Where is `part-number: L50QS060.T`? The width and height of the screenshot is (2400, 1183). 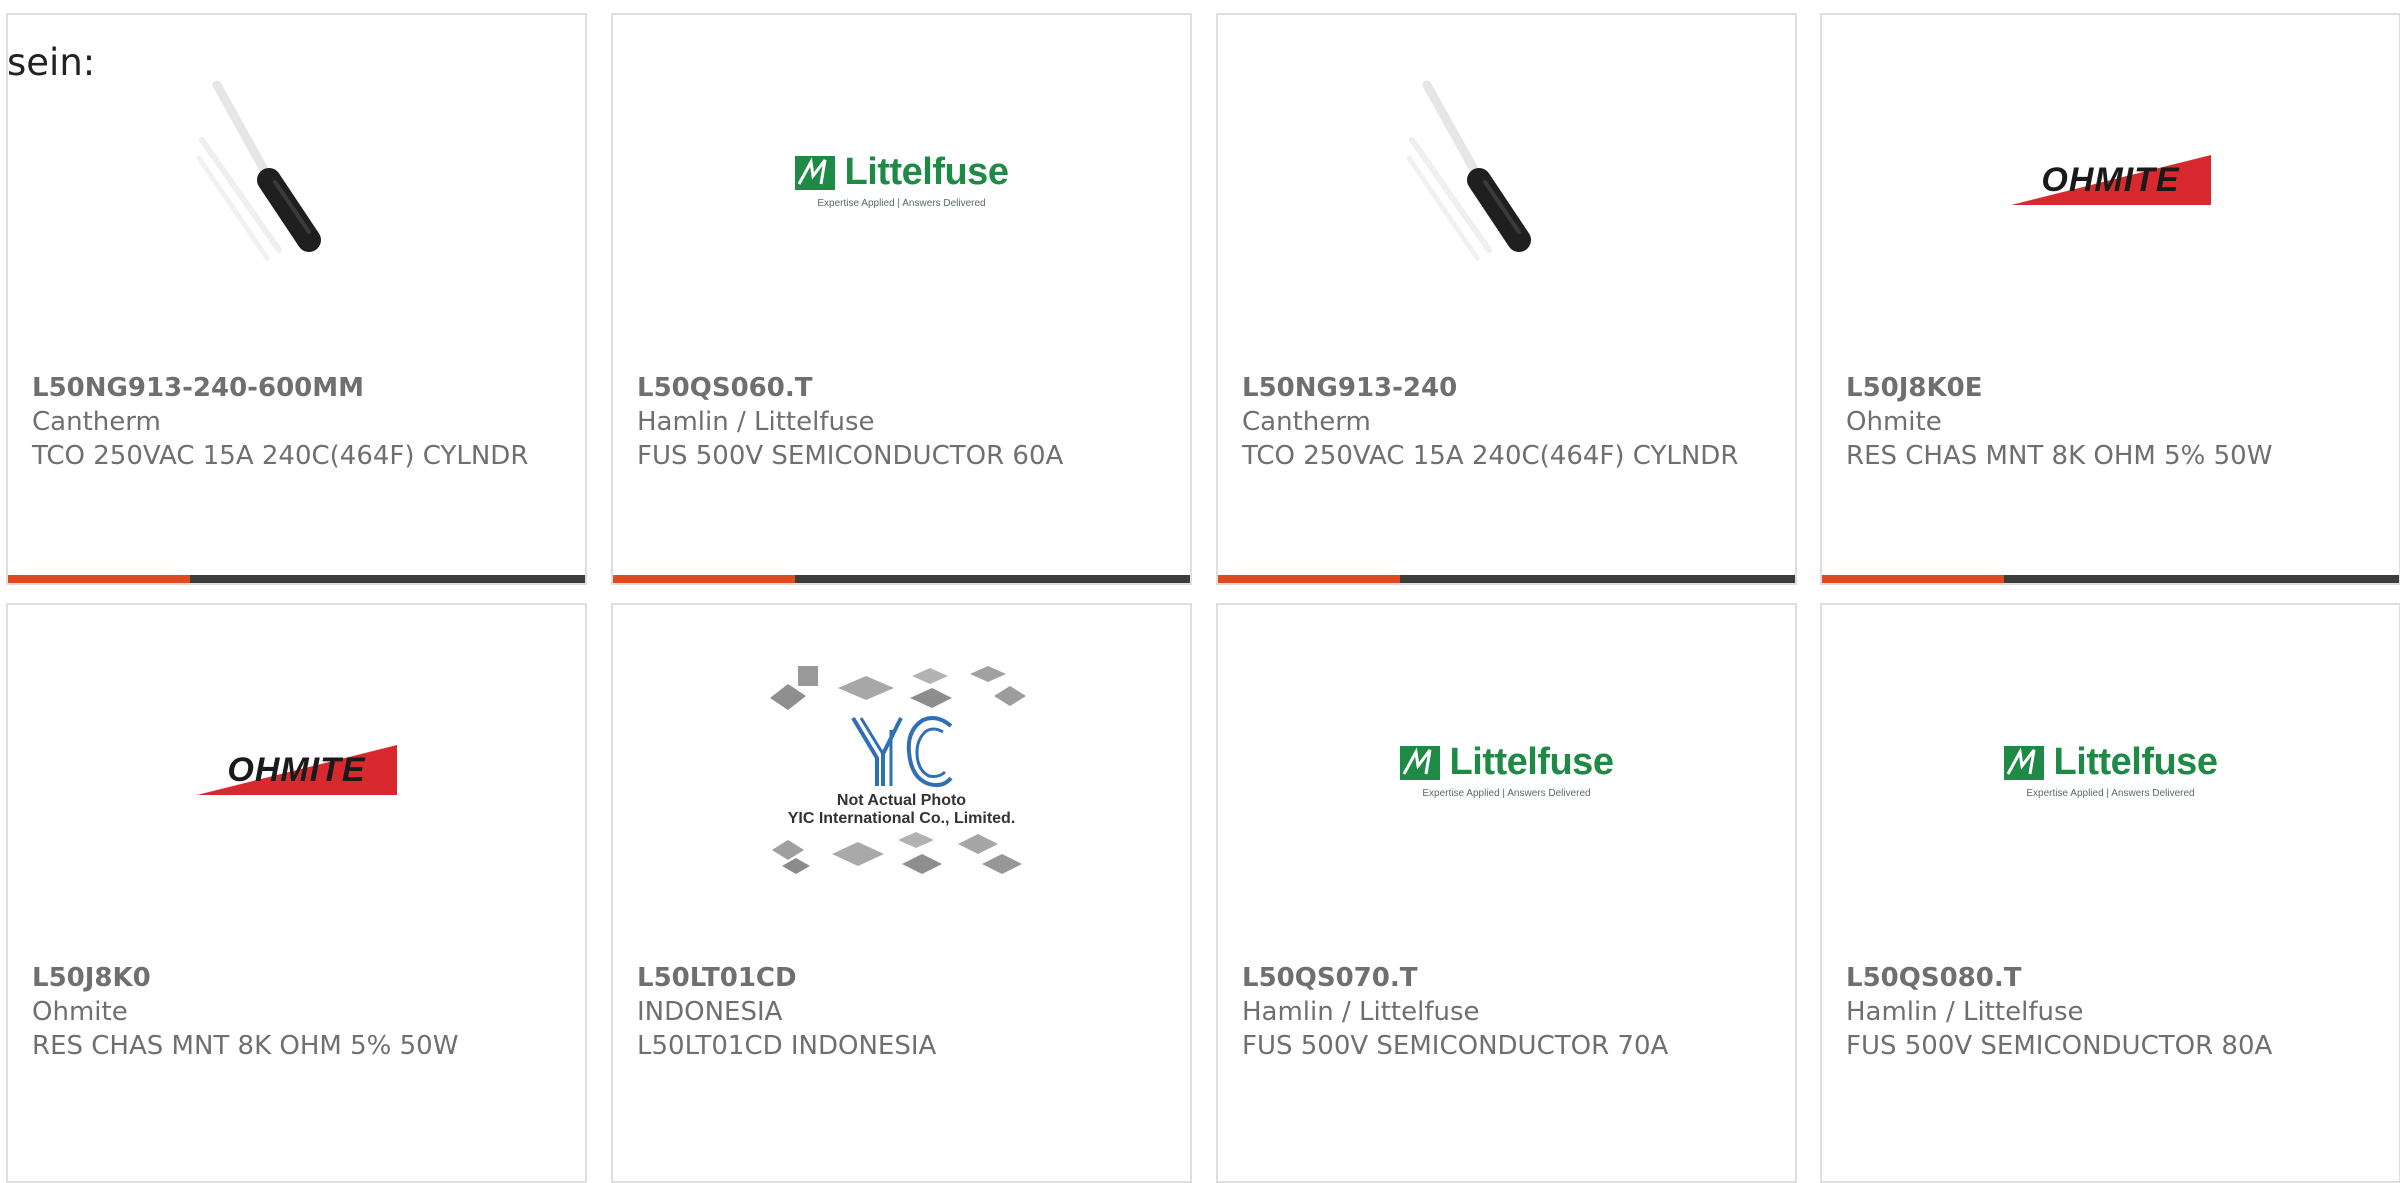
part-number: L50QS060.T is located at coordinates (903, 388).